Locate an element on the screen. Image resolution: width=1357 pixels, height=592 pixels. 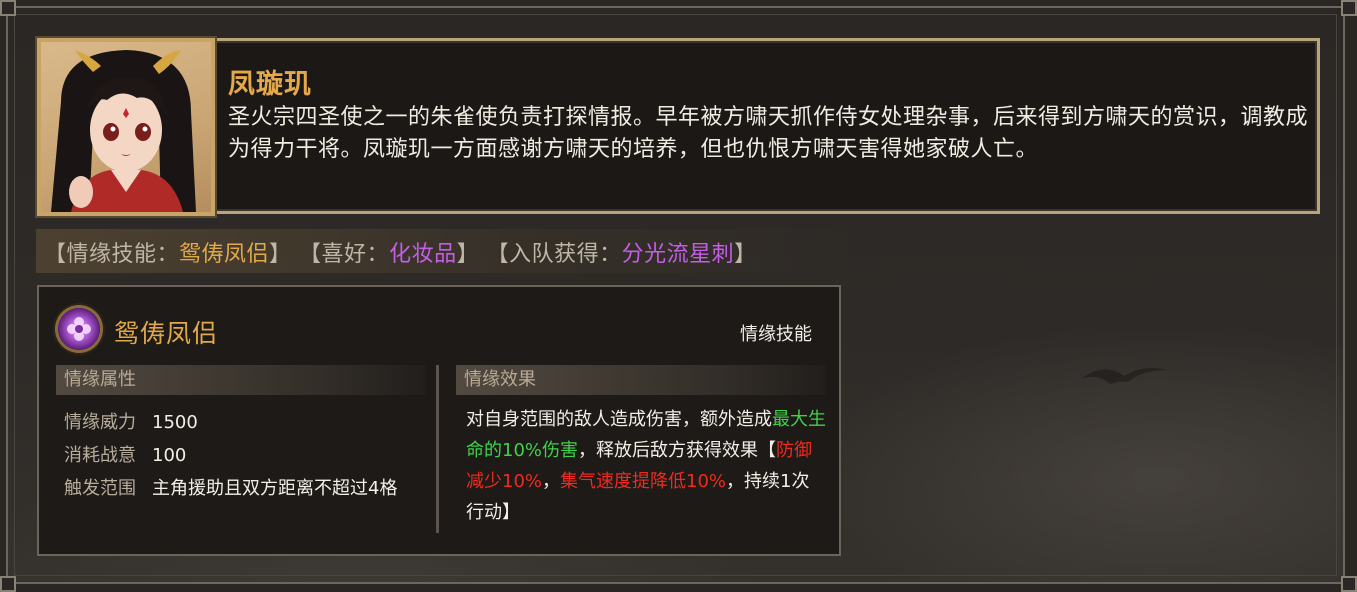
attribute-value: 1500 is located at coordinates (175, 422).